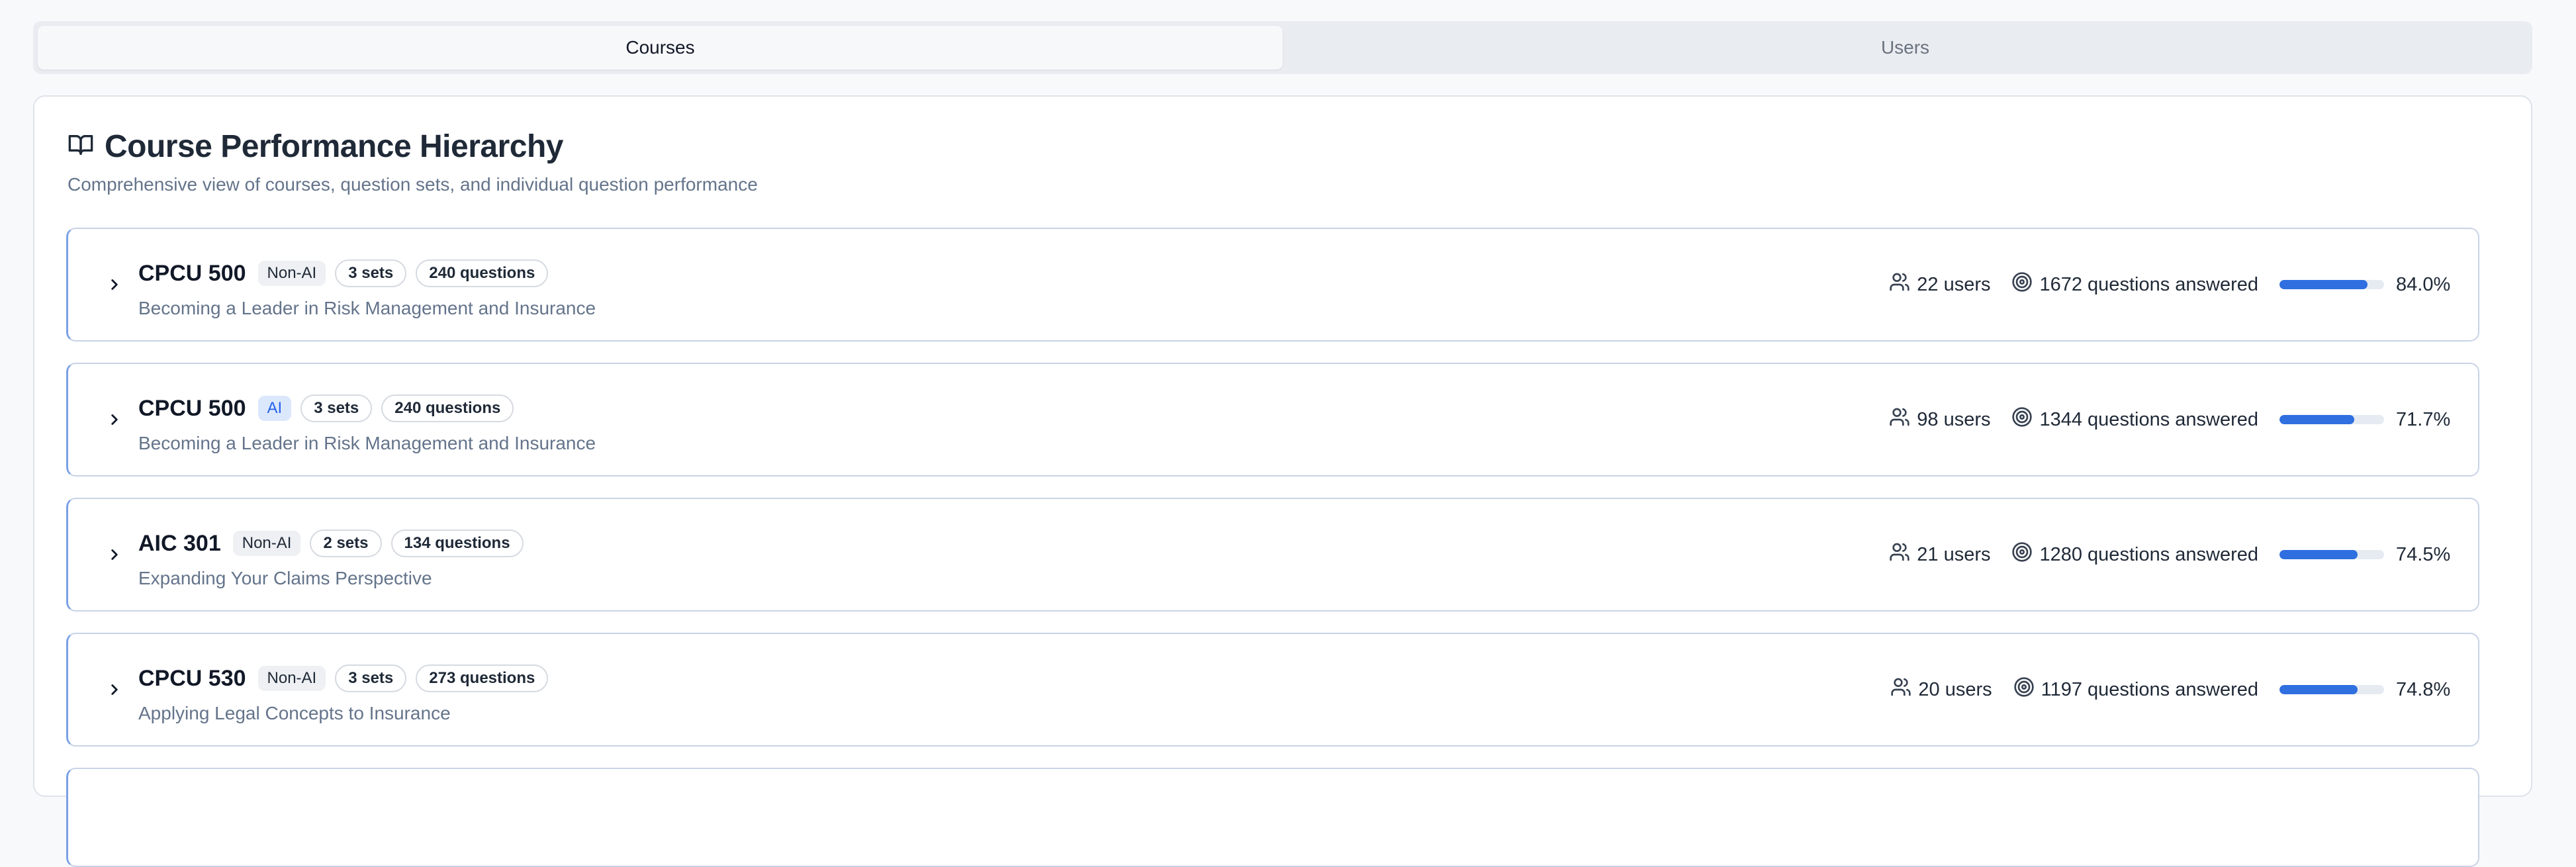 This screenshot has height=867, width=2576. Describe the element at coordinates (457, 543) in the screenshot. I see `questions-count-badge: 134 questions` at that location.